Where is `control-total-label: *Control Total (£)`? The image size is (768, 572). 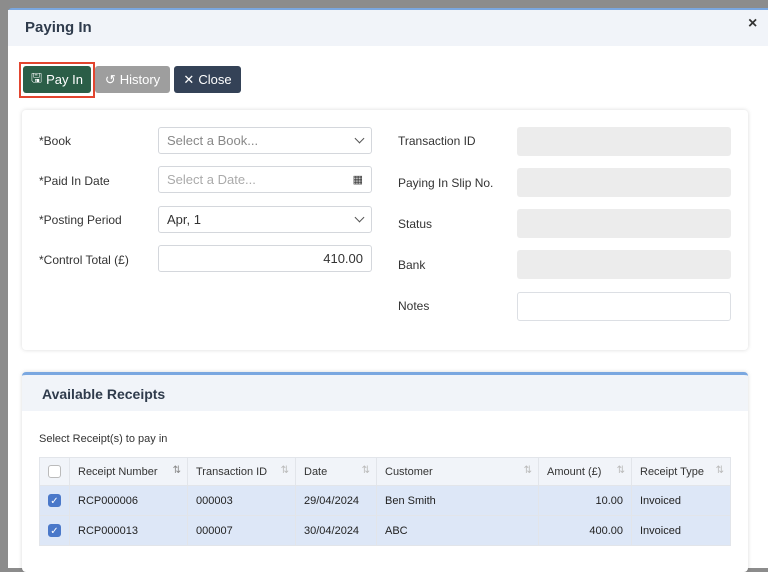
control-total-label: *Control Total (£) is located at coordinates (84, 260).